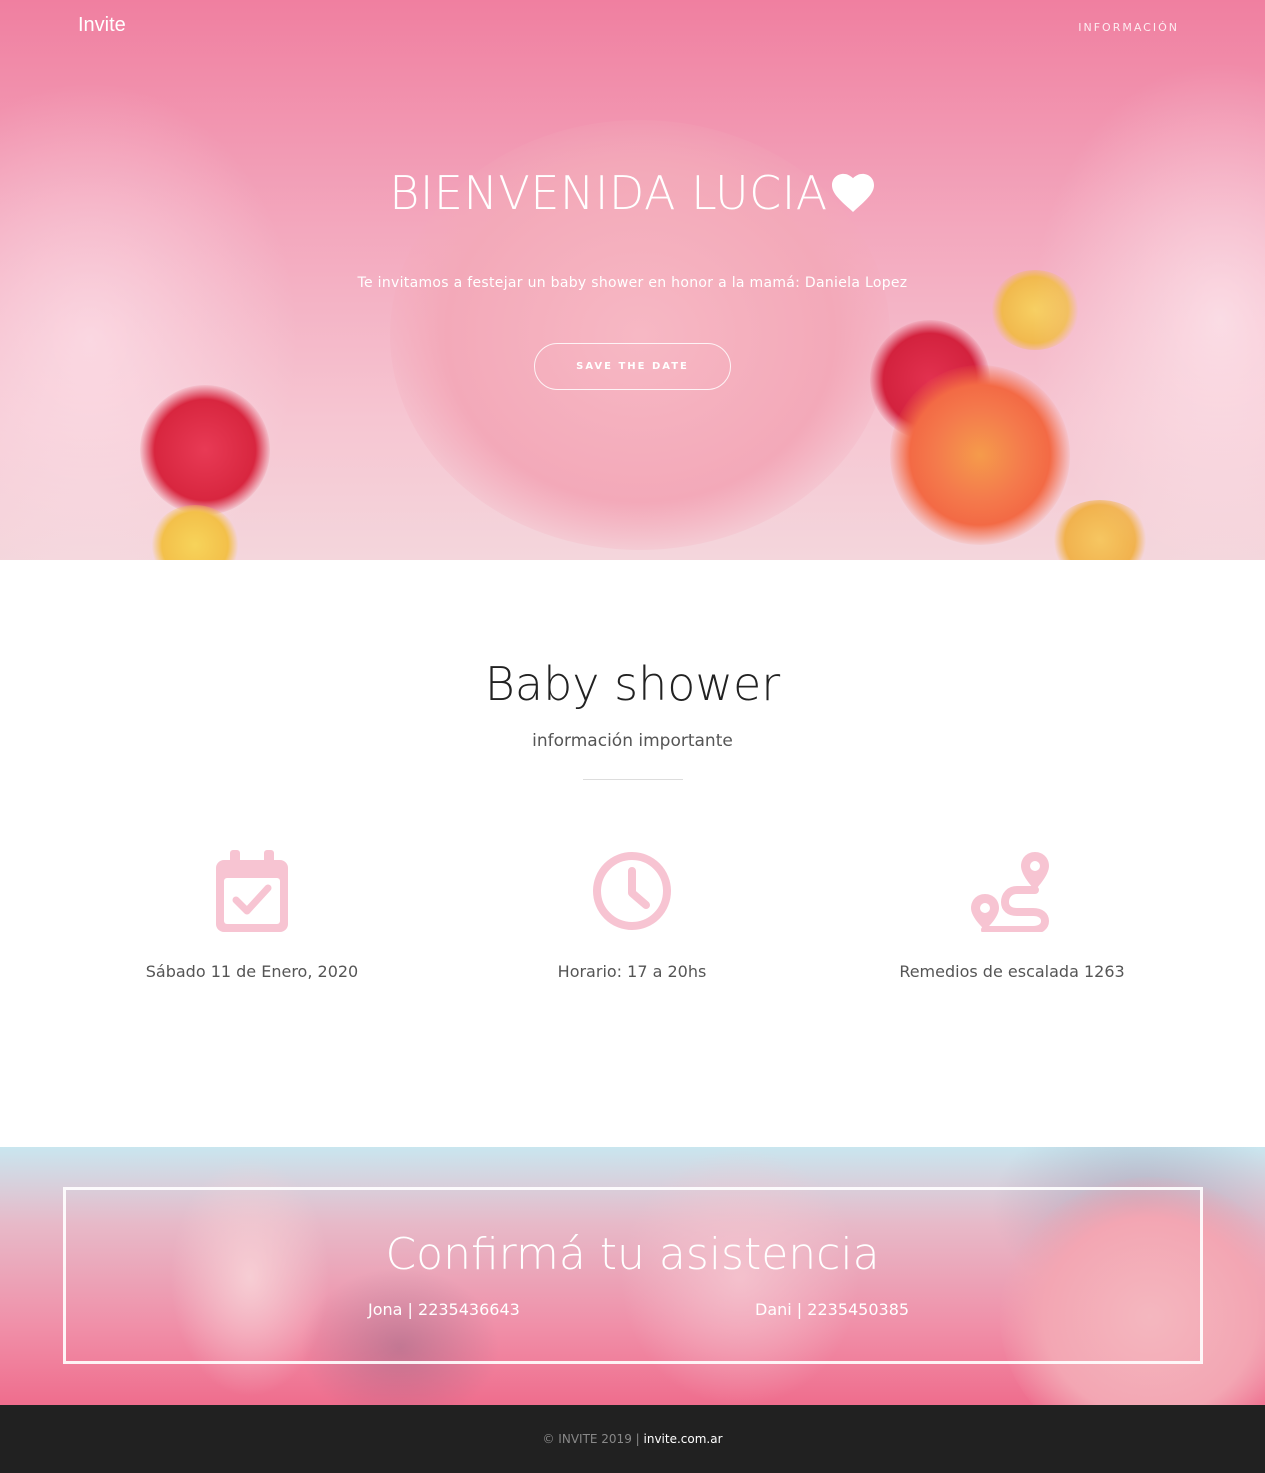 The image size is (1265, 1473). What do you see at coordinates (632, 684) in the screenshot?
I see `info-title: Baby shower` at bounding box center [632, 684].